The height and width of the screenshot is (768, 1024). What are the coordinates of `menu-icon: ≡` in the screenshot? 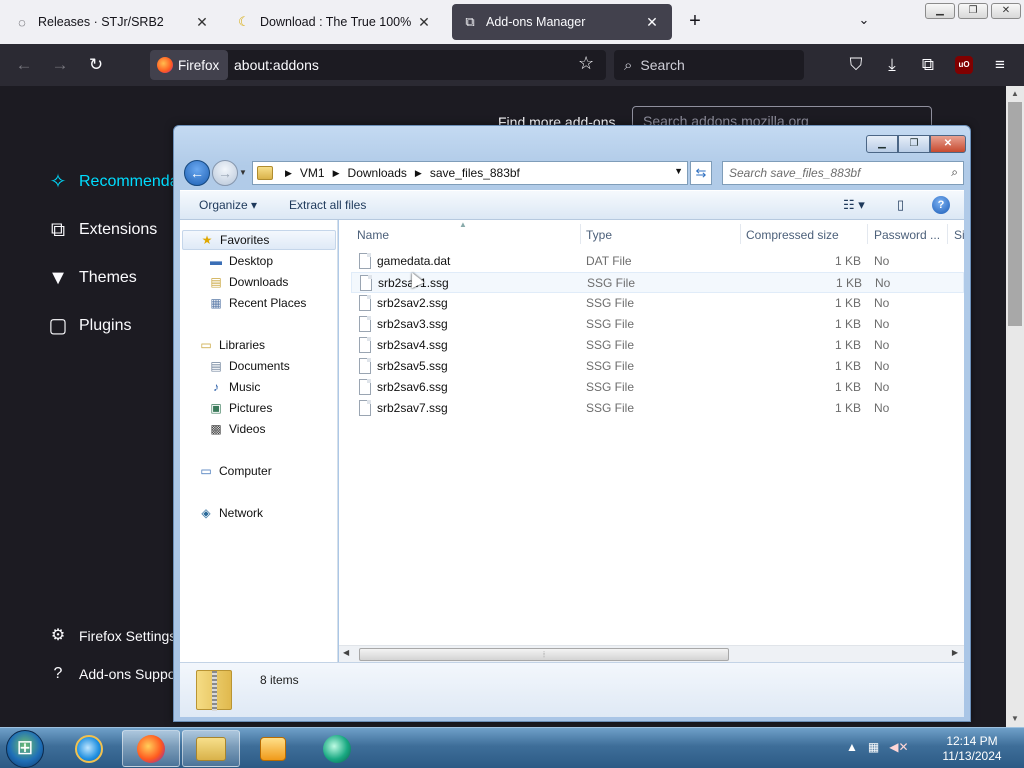 It's located at (1000, 65).